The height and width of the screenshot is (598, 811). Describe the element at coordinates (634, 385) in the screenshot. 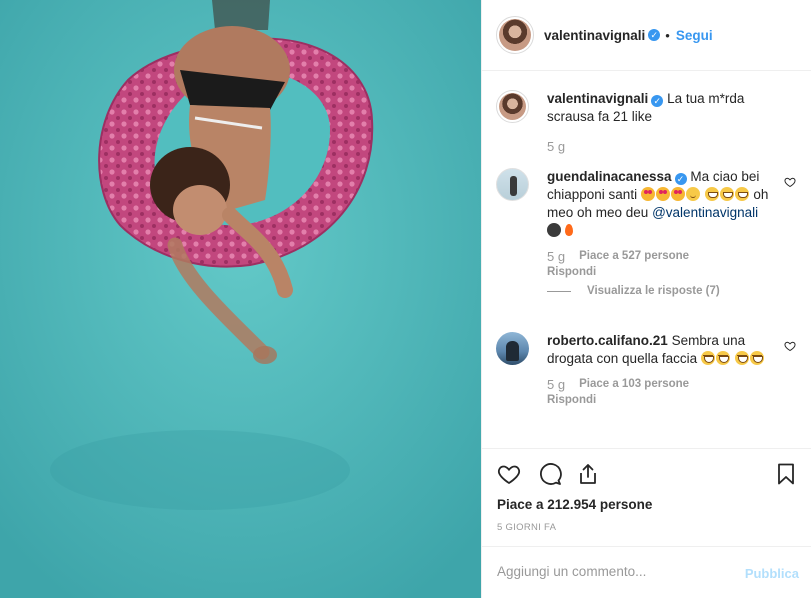

I see `comment-likes: Piace a 103 persone` at that location.